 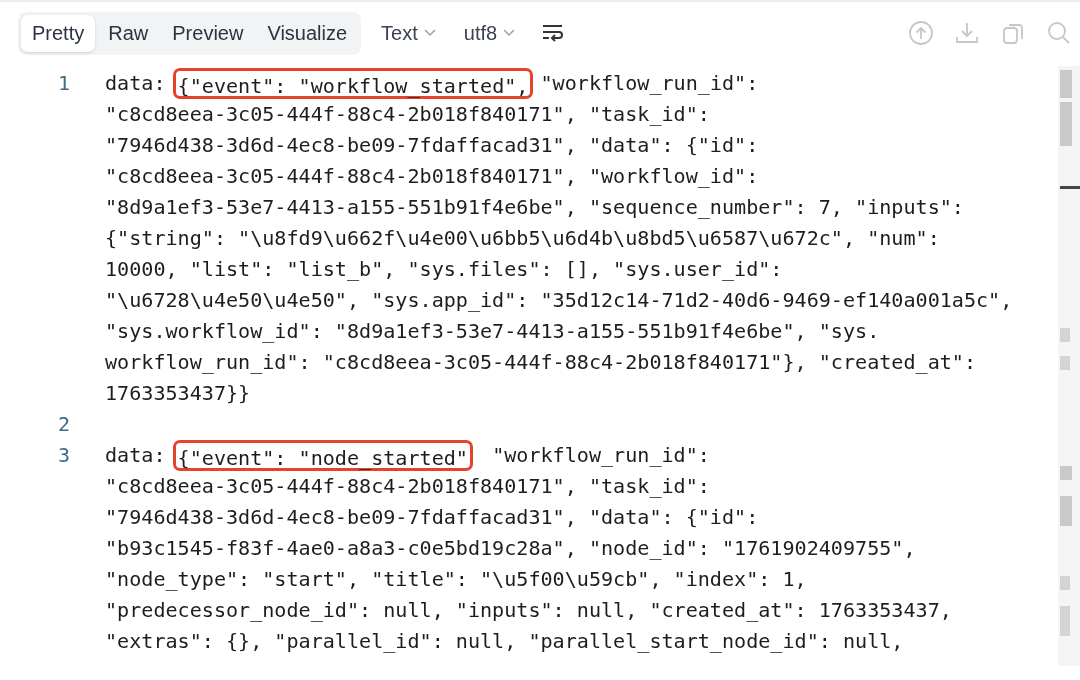 What do you see at coordinates (63, 424) in the screenshot?
I see `line-number: 2` at bounding box center [63, 424].